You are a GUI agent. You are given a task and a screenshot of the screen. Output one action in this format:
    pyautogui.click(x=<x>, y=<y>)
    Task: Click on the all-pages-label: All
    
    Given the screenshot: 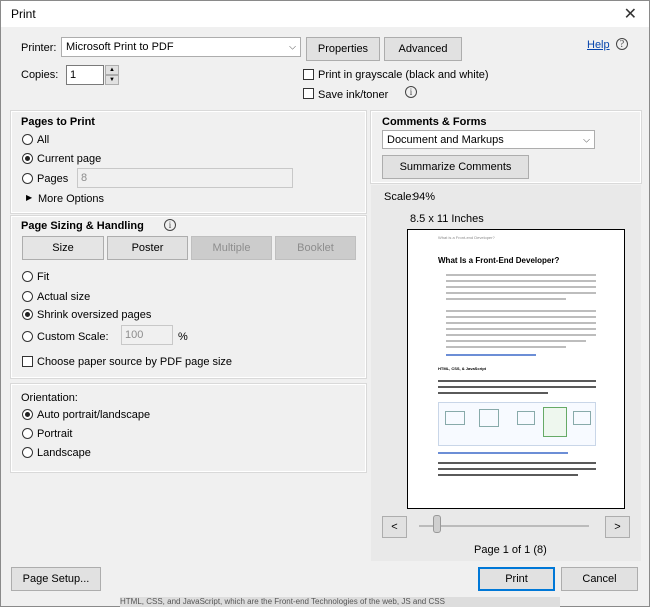 What is the action you would take?
    pyautogui.click(x=43, y=140)
    